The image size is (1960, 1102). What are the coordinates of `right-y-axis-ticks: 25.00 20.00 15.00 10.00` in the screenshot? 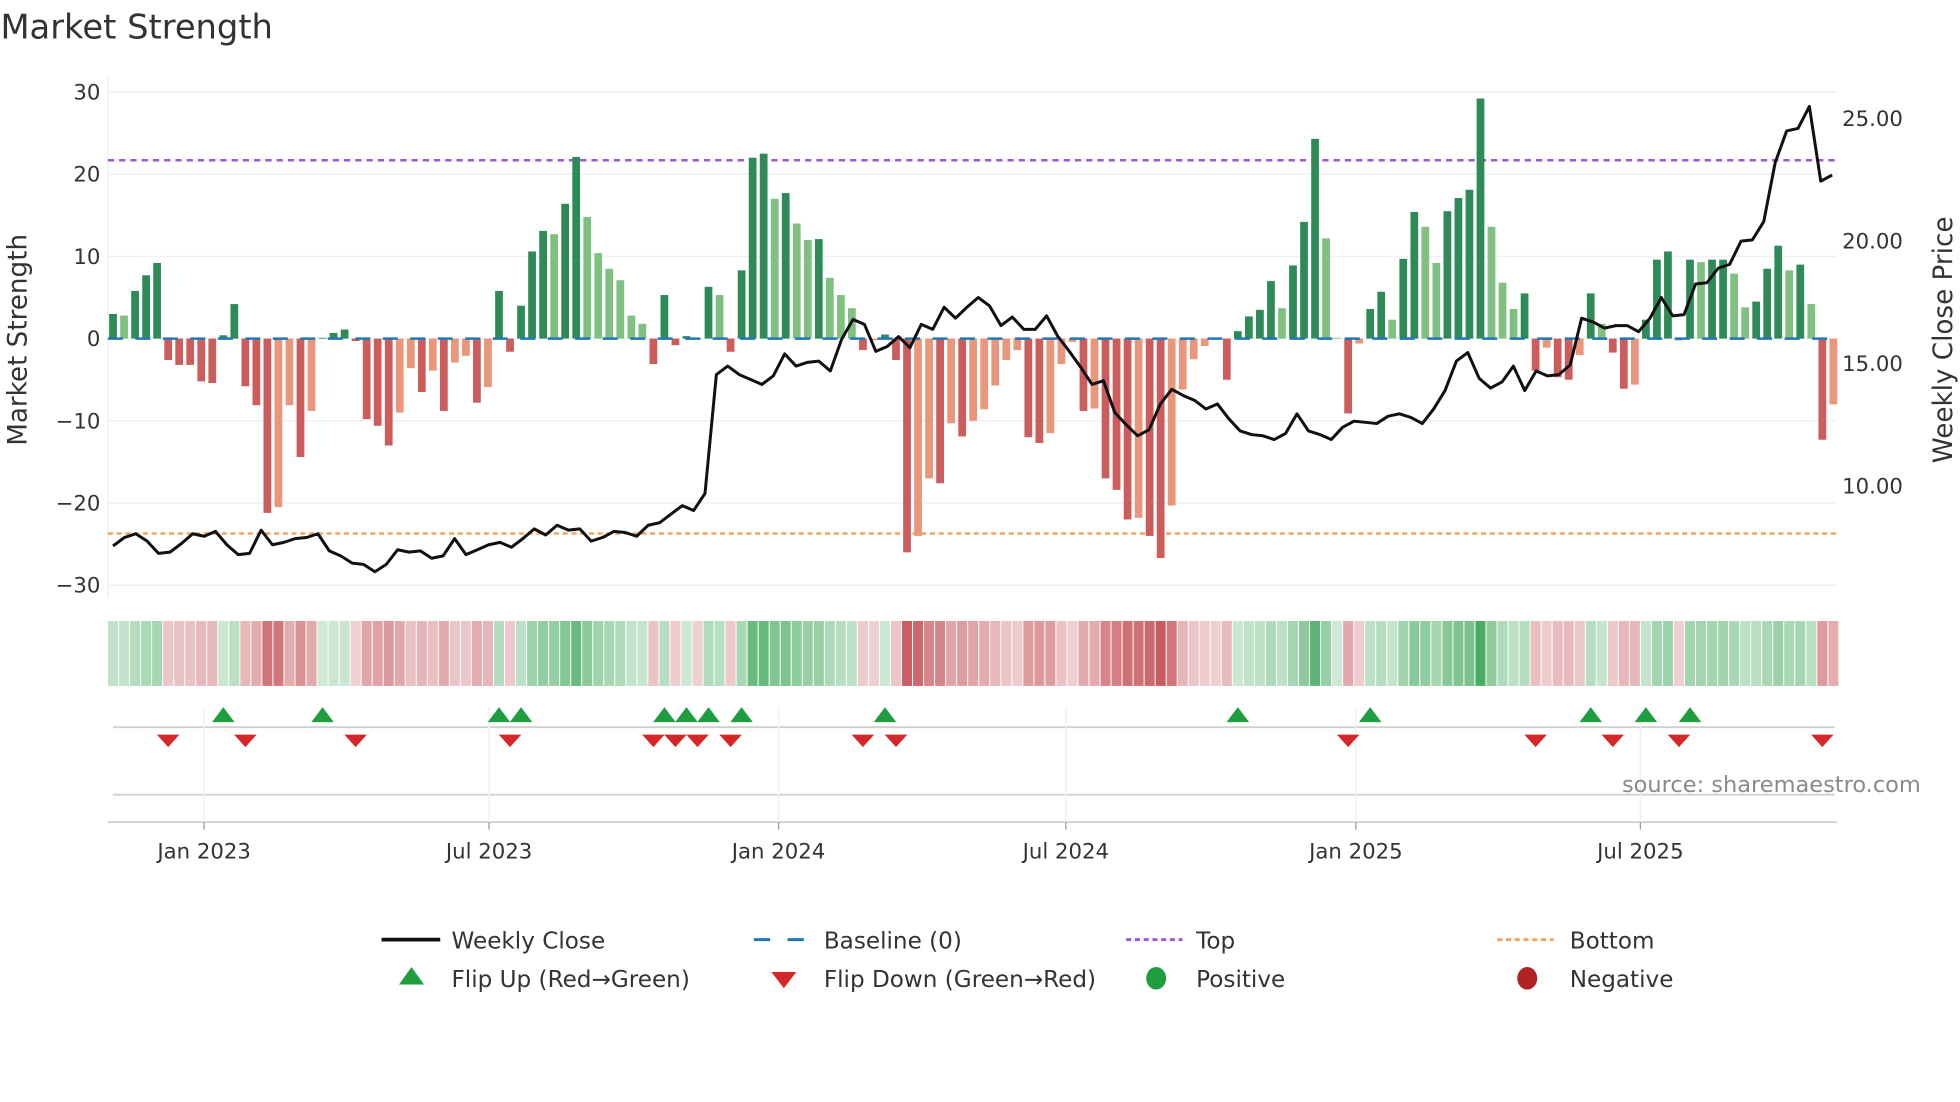 It's located at (1872, 303).